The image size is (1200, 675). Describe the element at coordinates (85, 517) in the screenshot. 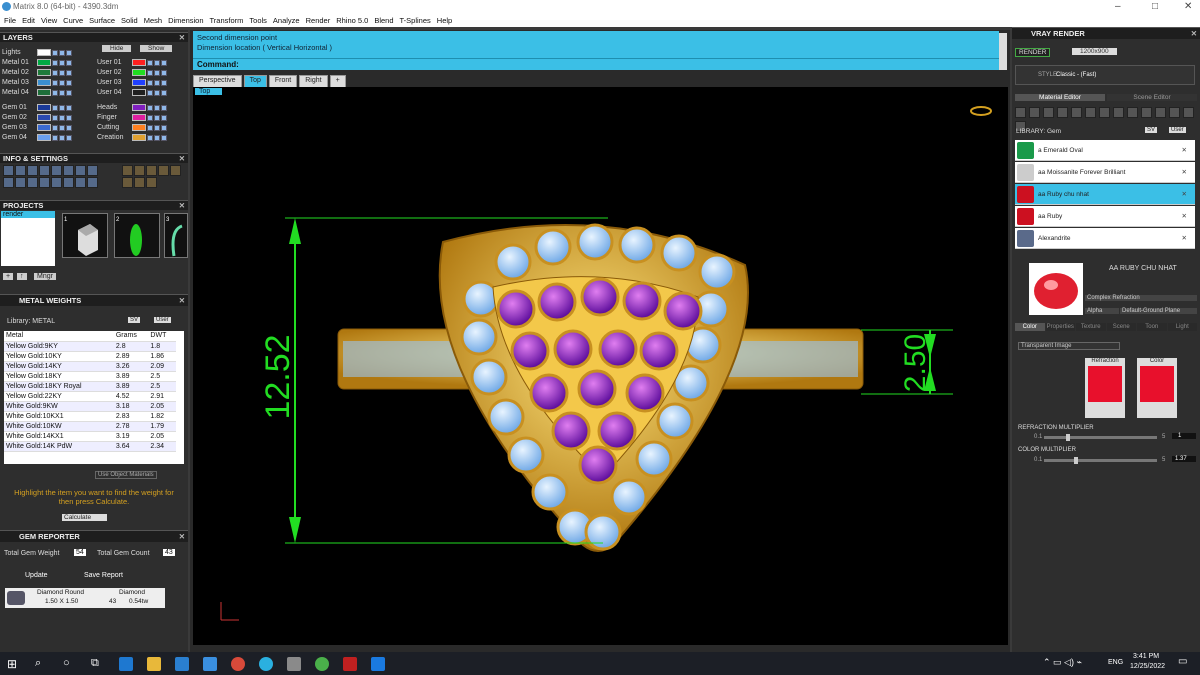

I see `calculate-button: Calculate` at that location.